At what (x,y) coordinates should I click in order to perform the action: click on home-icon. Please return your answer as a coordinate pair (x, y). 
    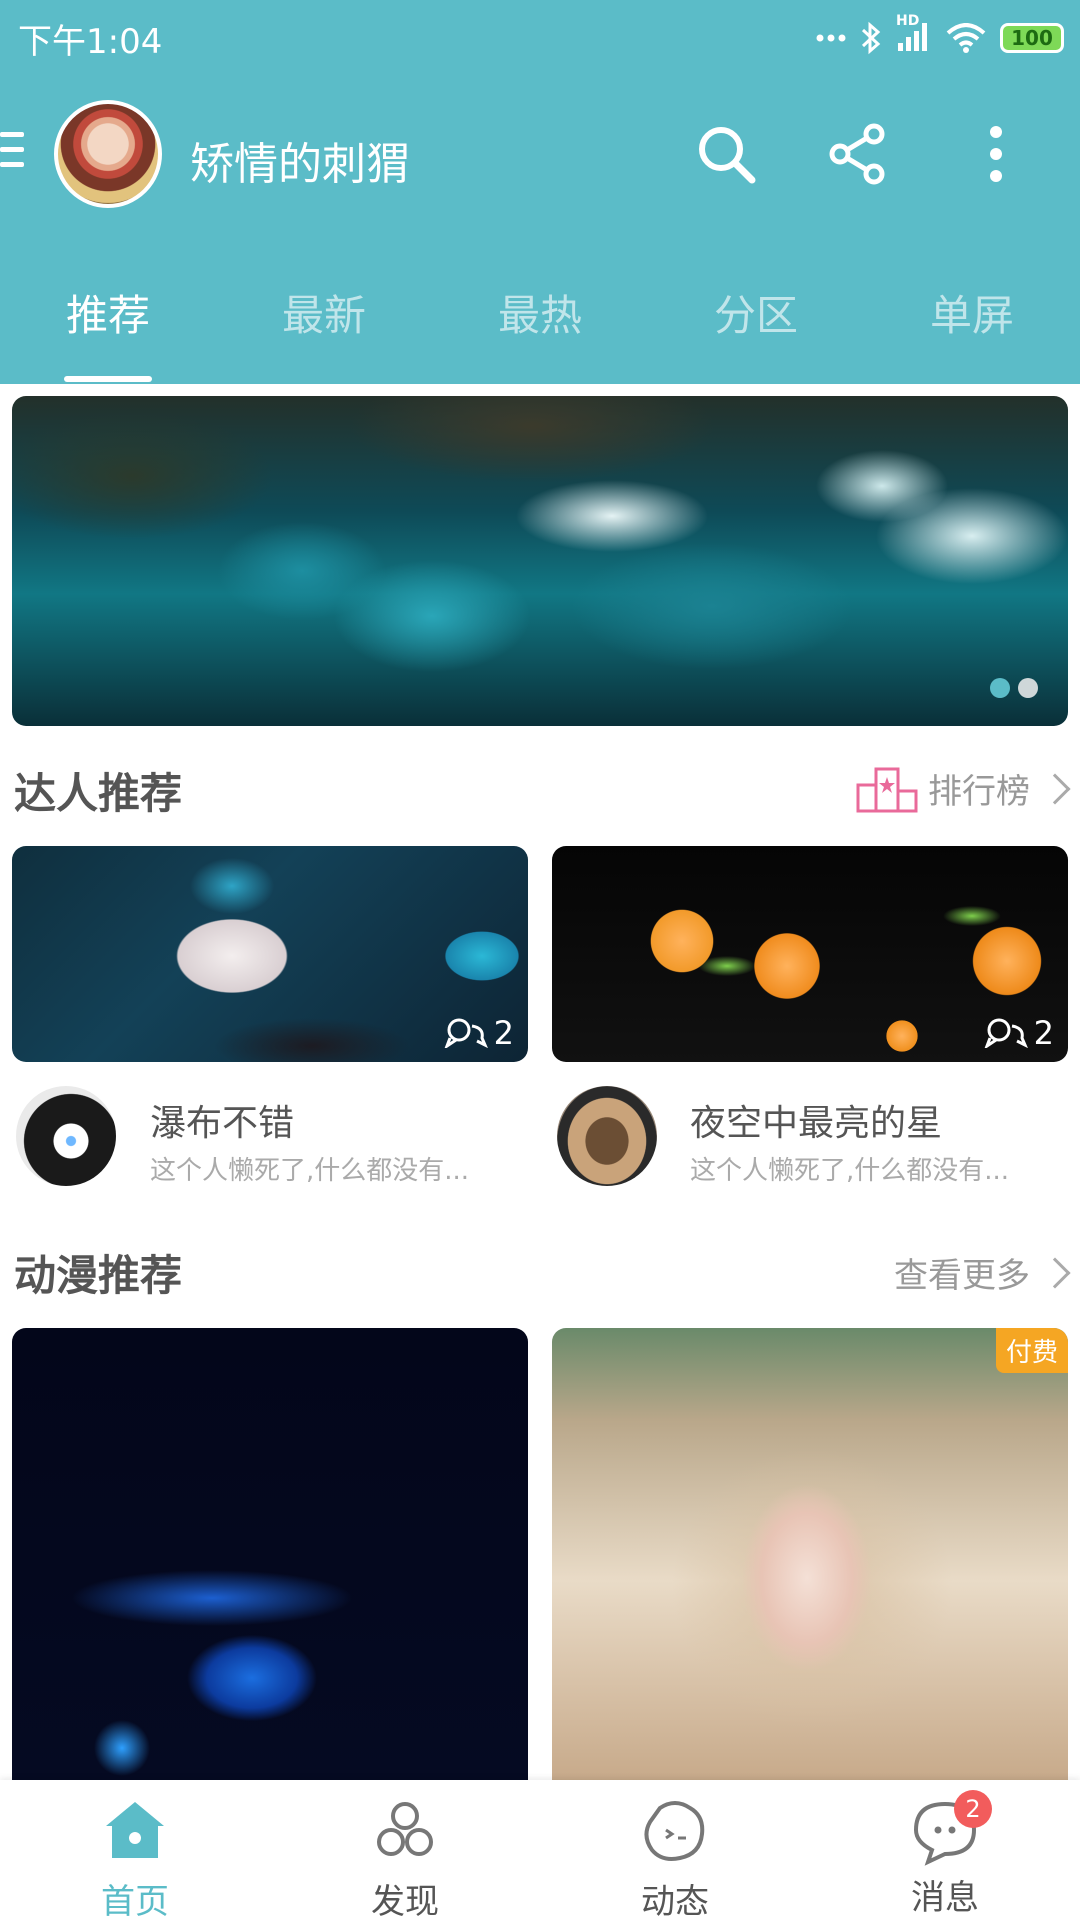
    Looking at the image, I should click on (135, 1830).